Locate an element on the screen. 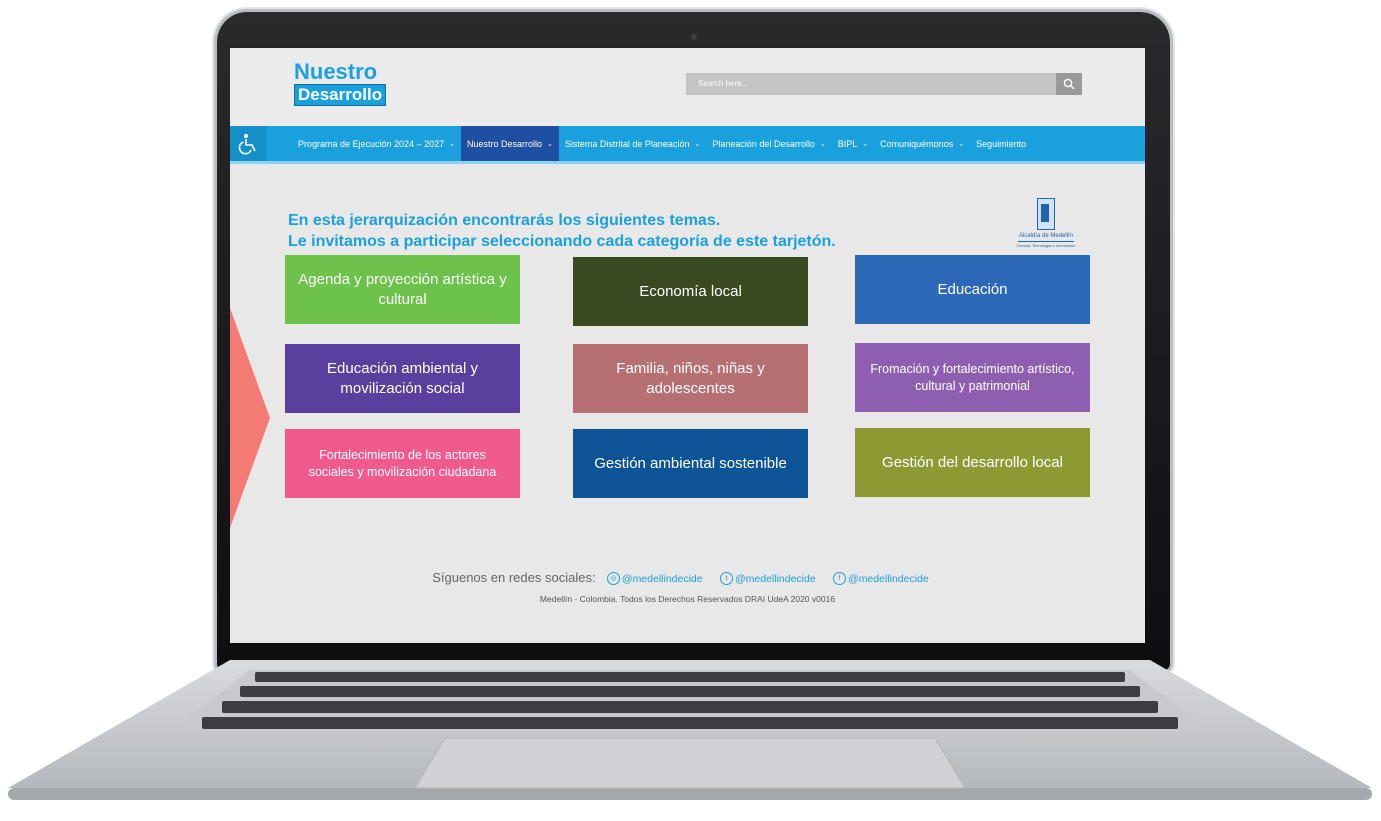 The image size is (1381, 821). accessibility-button is located at coordinates (248, 143).